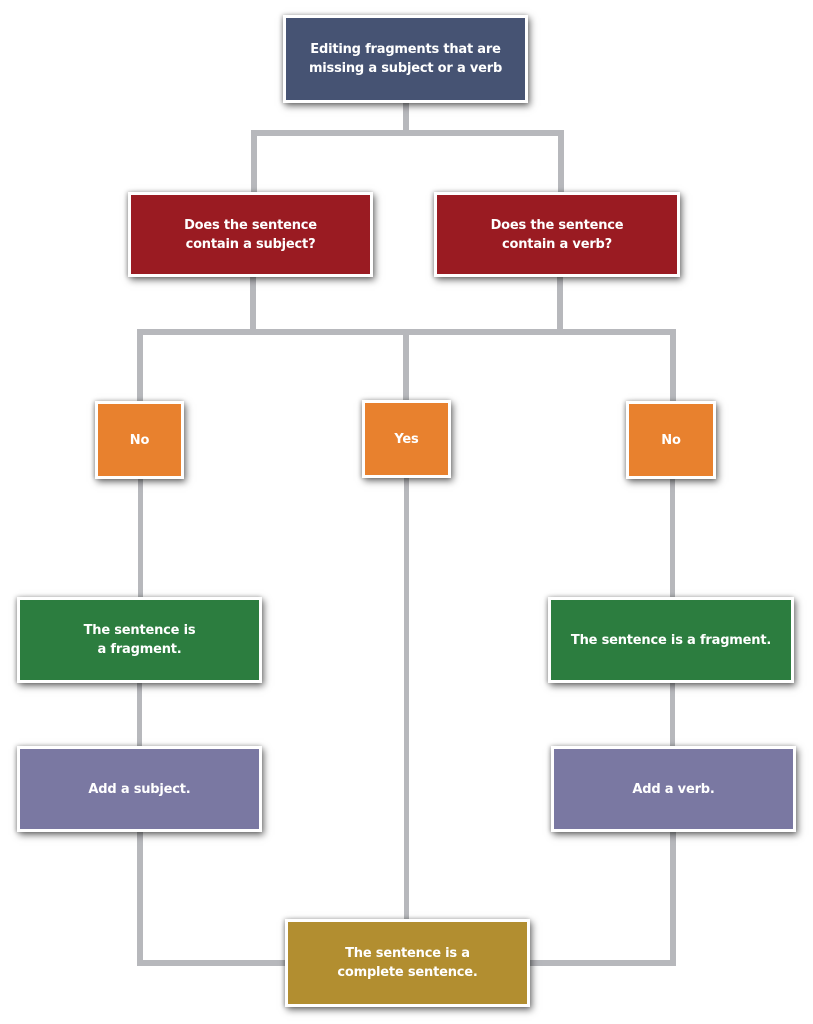  Describe the element at coordinates (140, 538) in the screenshot. I see `connector-no-subject-to-fragment` at that location.